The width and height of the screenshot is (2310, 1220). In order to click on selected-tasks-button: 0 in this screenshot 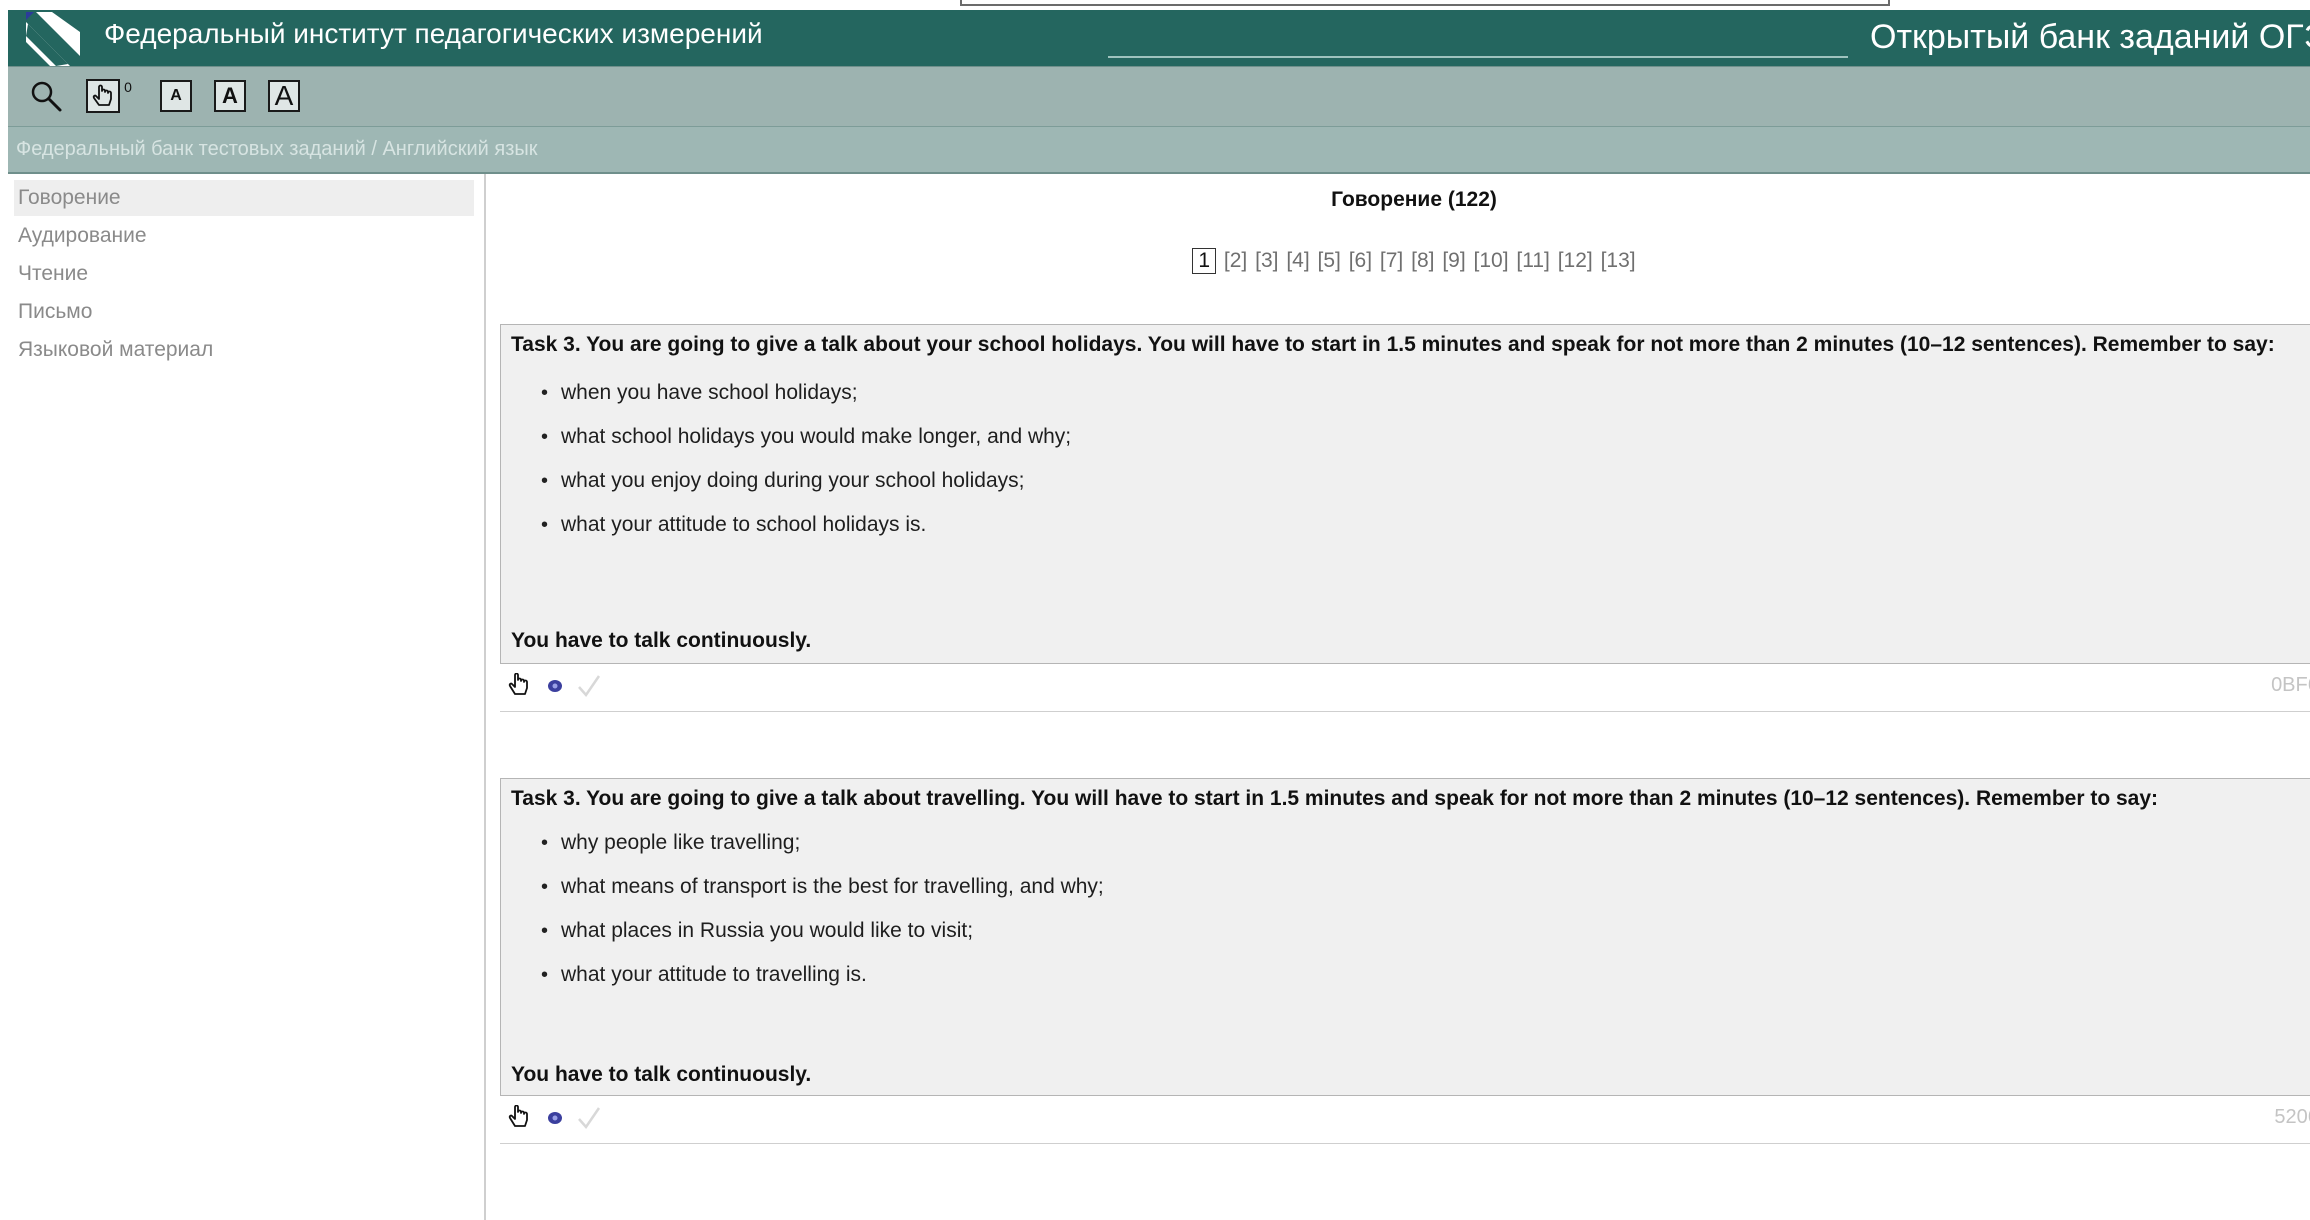, I will do `click(109, 96)`.